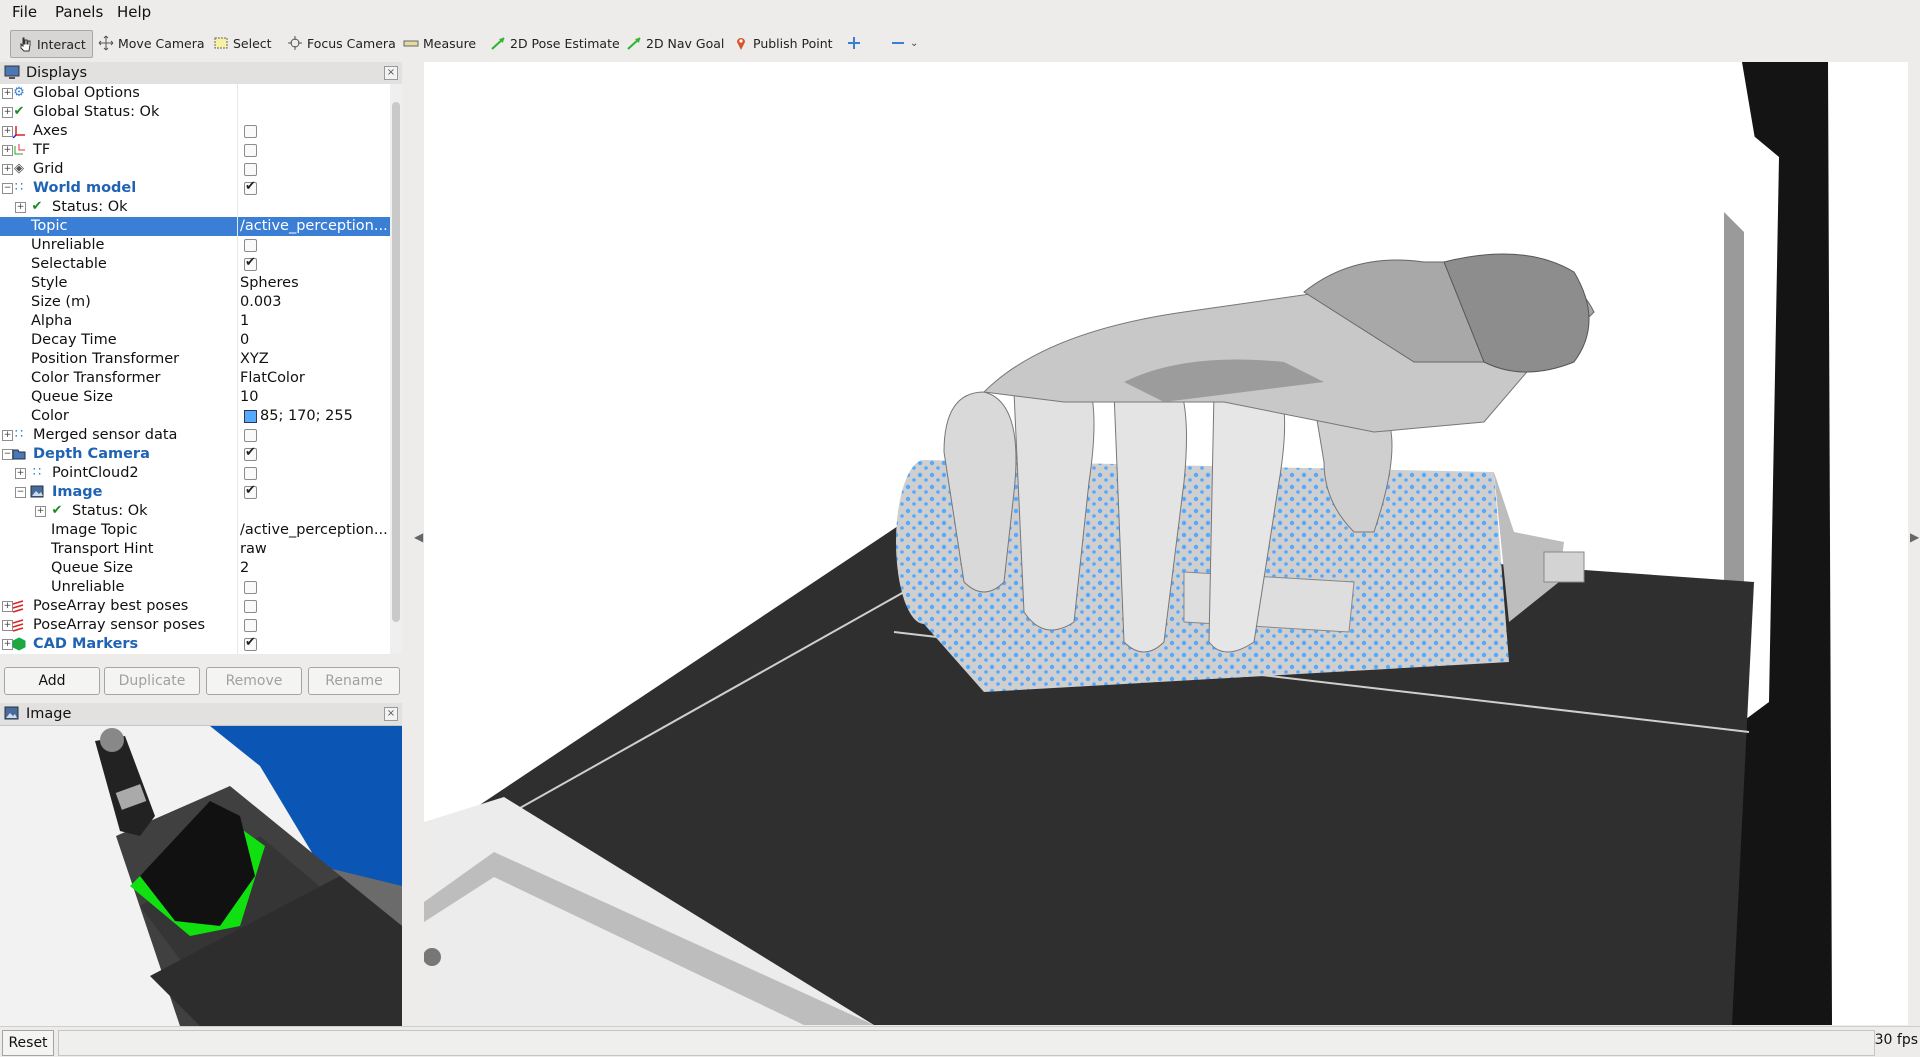  What do you see at coordinates (250, 473) in the screenshot?
I see `pointcloud2-checkbox` at bounding box center [250, 473].